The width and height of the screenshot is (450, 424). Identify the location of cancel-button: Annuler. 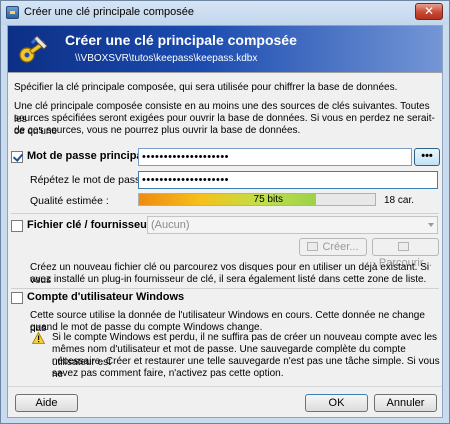
(405, 403).